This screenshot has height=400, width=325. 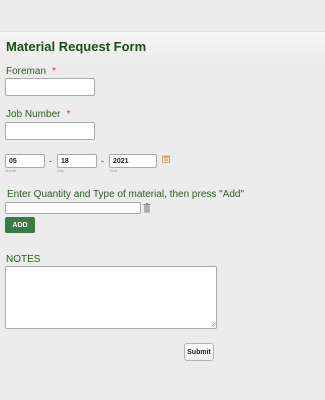 What do you see at coordinates (33, 114) in the screenshot?
I see `job-number-label-text: Job Number` at bounding box center [33, 114].